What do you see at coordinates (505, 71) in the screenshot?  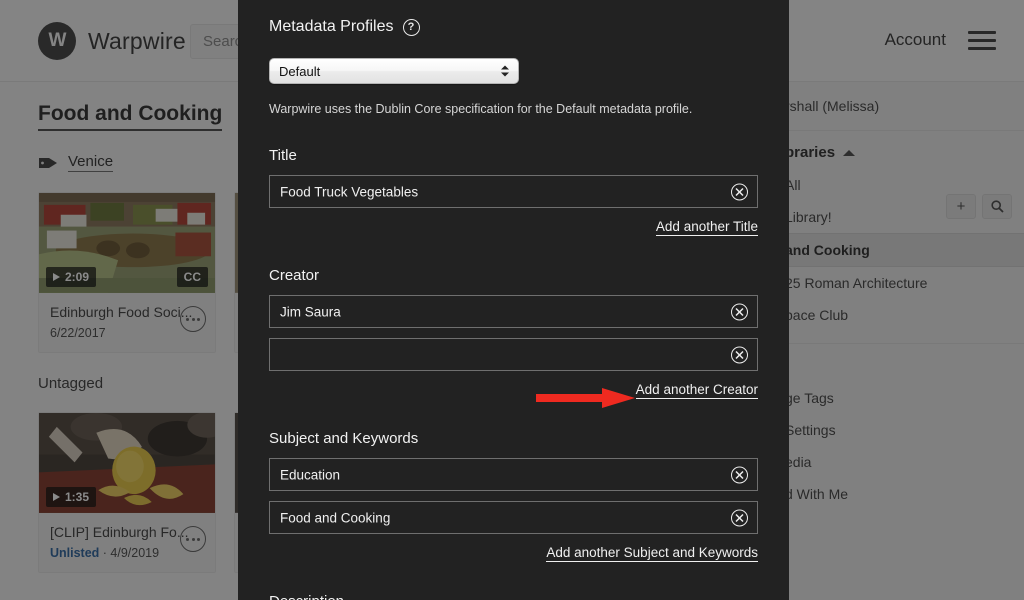 I see `chevron-updown-icon` at bounding box center [505, 71].